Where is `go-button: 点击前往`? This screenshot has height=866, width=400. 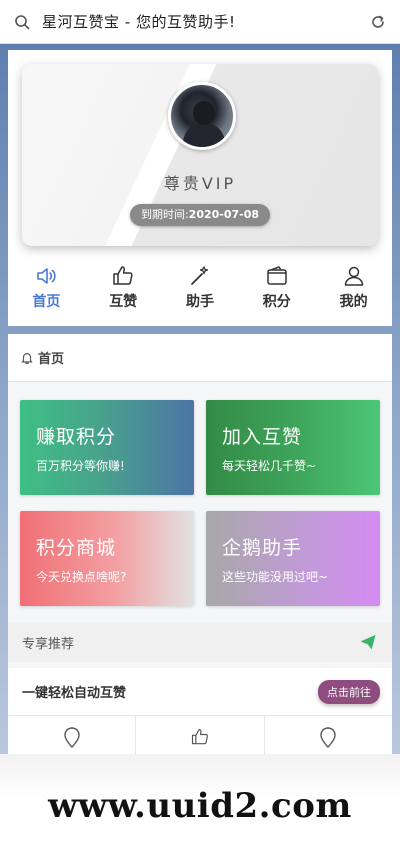 go-button: 点击前往 is located at coordinates (349, 691).